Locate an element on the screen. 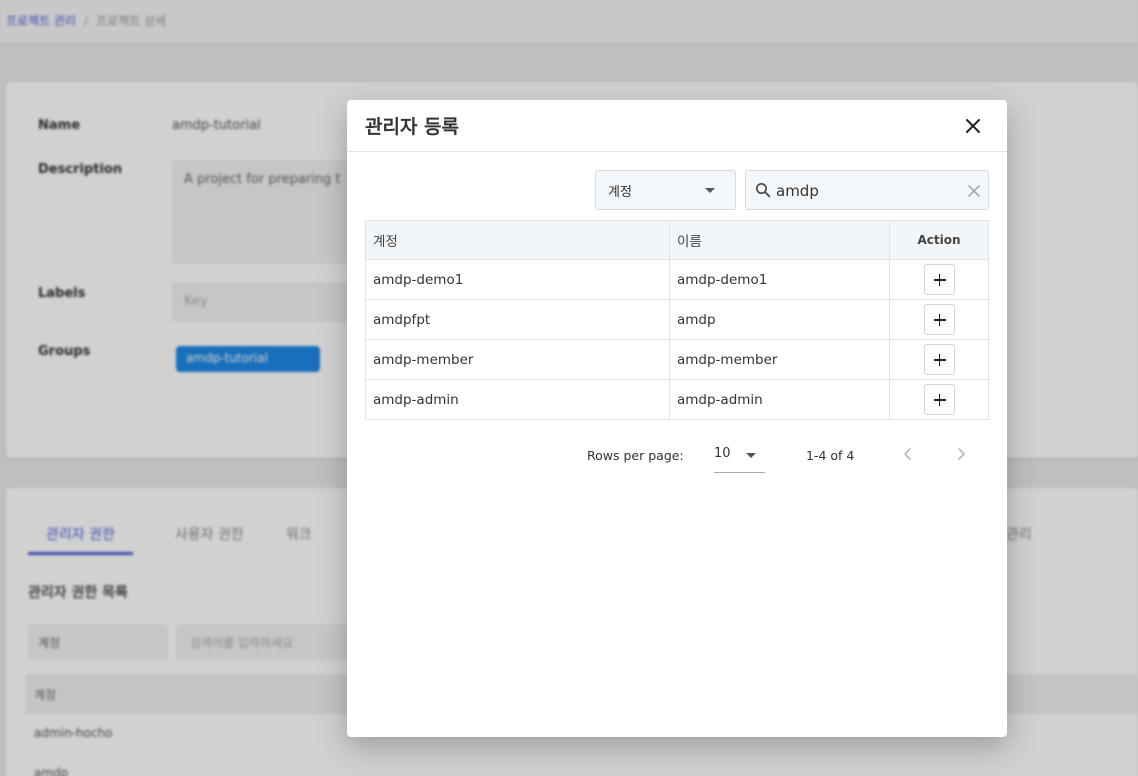  dialog-title: 관리자 등록 is located at coordinates (412, 127).